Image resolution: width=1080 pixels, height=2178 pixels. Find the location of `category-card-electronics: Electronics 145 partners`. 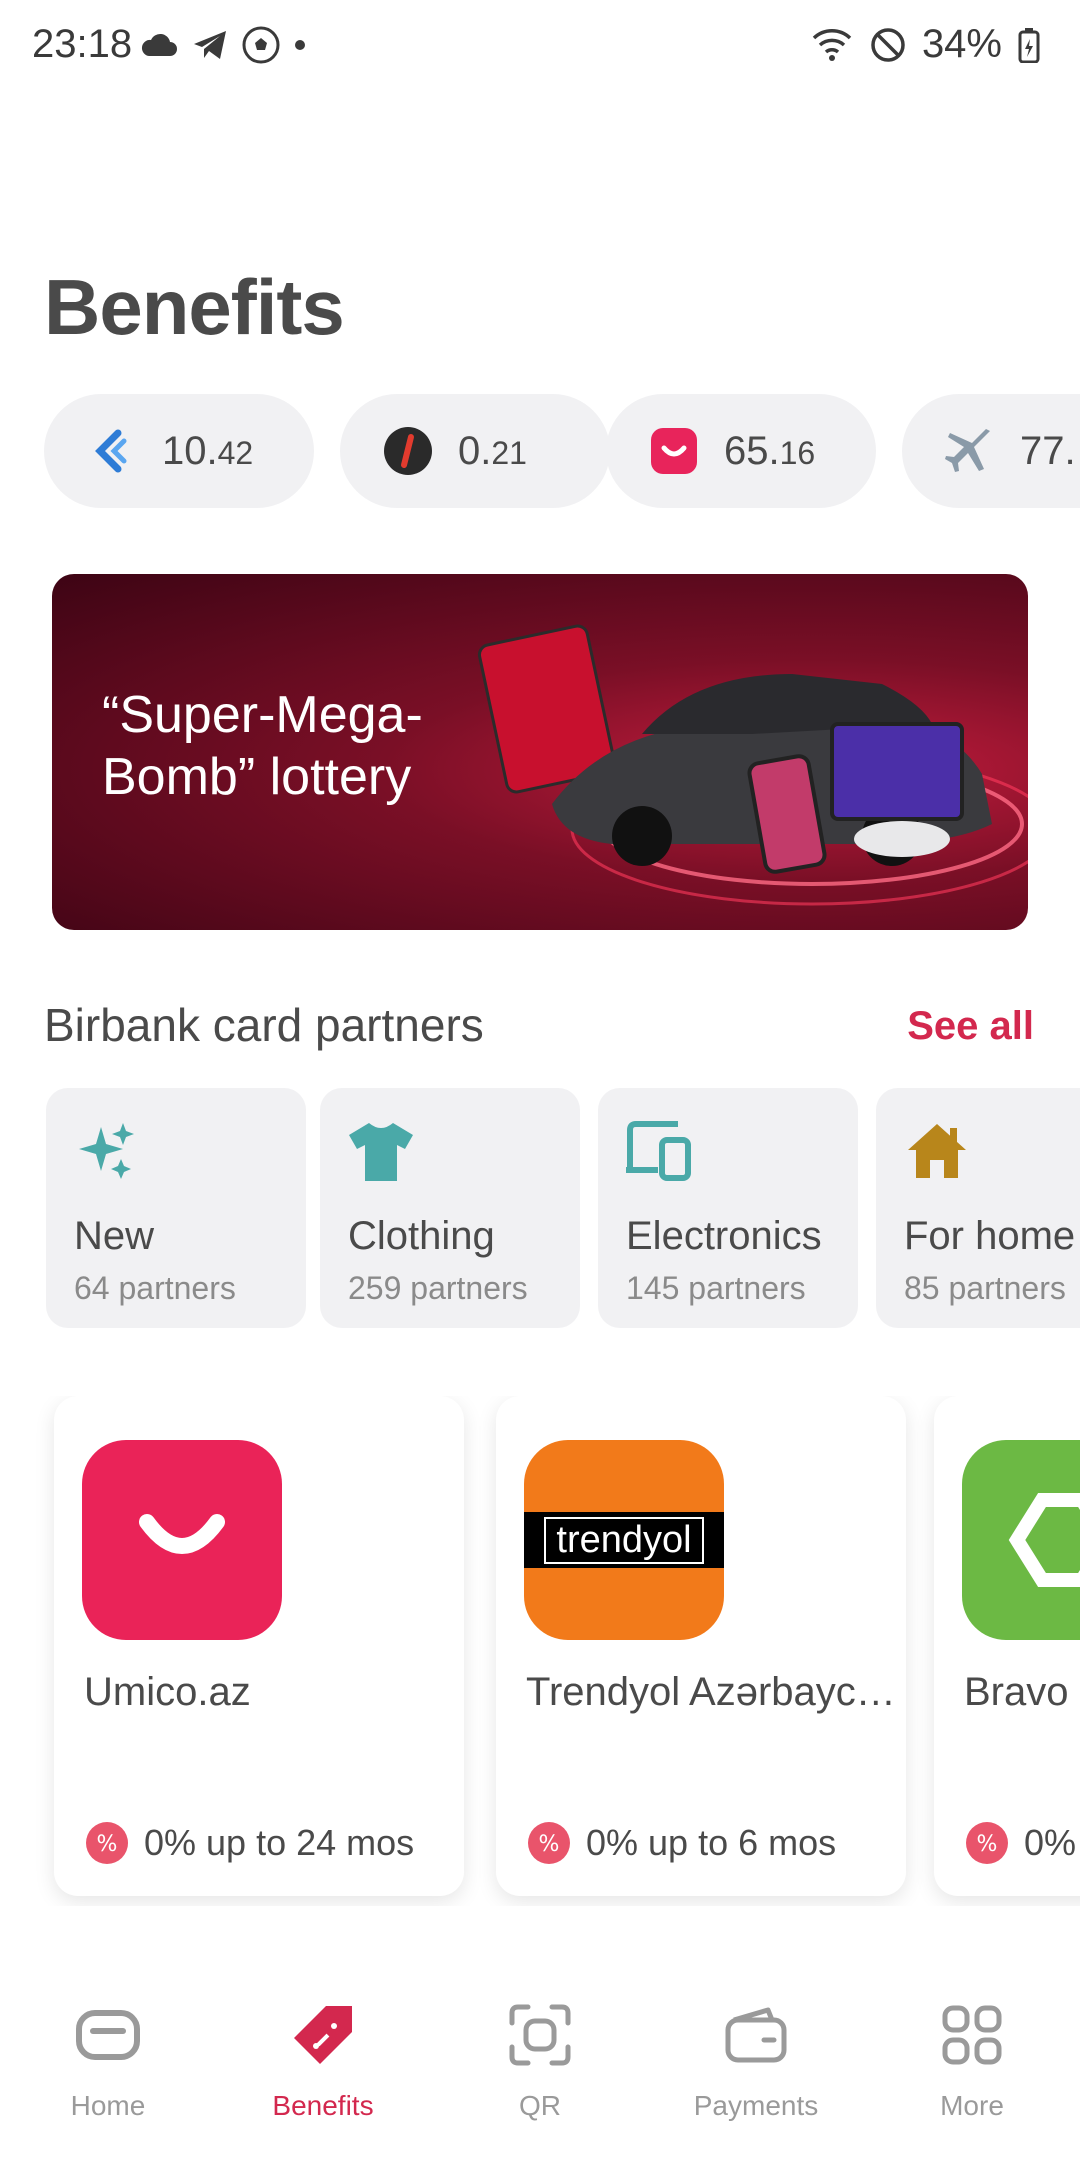

category-card-electronics: Electronics 145 partners is located at coordinates (728, 1208).